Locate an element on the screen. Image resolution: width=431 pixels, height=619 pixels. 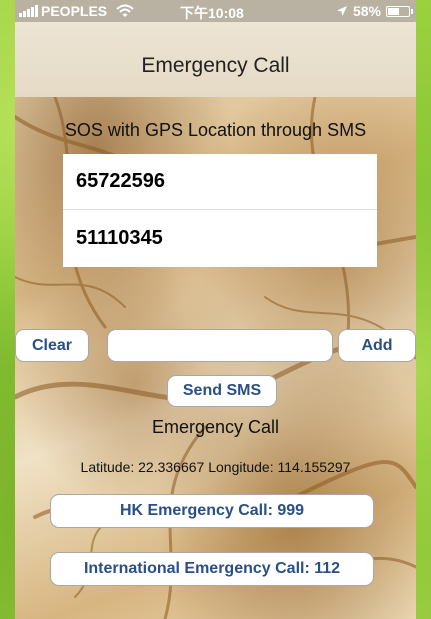
emergency-number-list: 65722596 51110345 is located at coordinates (220, 210).